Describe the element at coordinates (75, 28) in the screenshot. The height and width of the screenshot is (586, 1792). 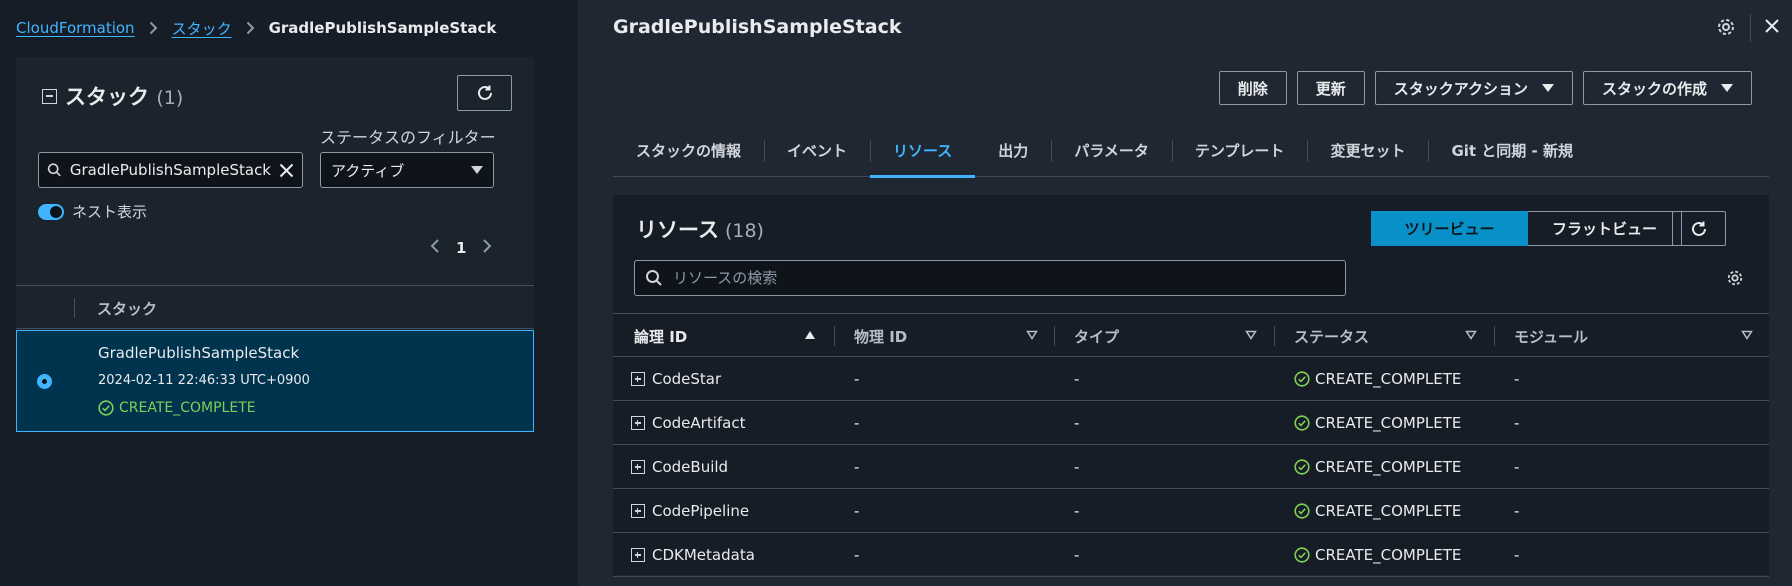
I see `breadcrumb-cloudformation-link: CloudFormation` at that location.